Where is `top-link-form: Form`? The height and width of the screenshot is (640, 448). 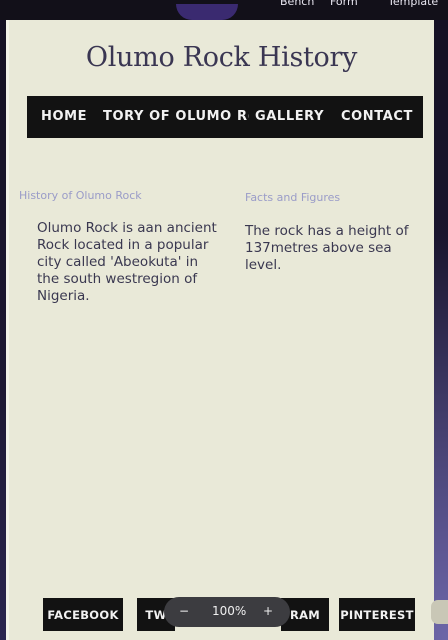
top-link-form: Form is located at coordinates (344, 4).